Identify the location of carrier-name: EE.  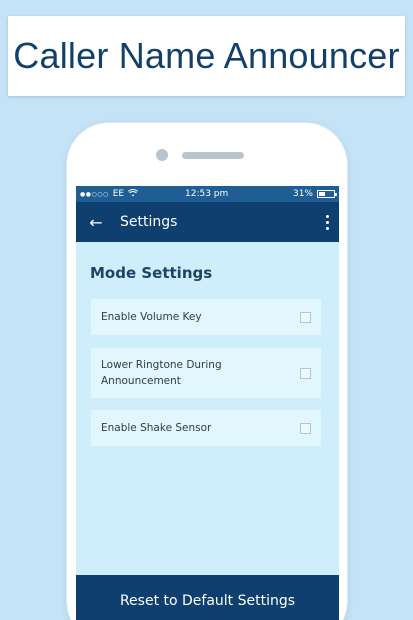
(118, 194).